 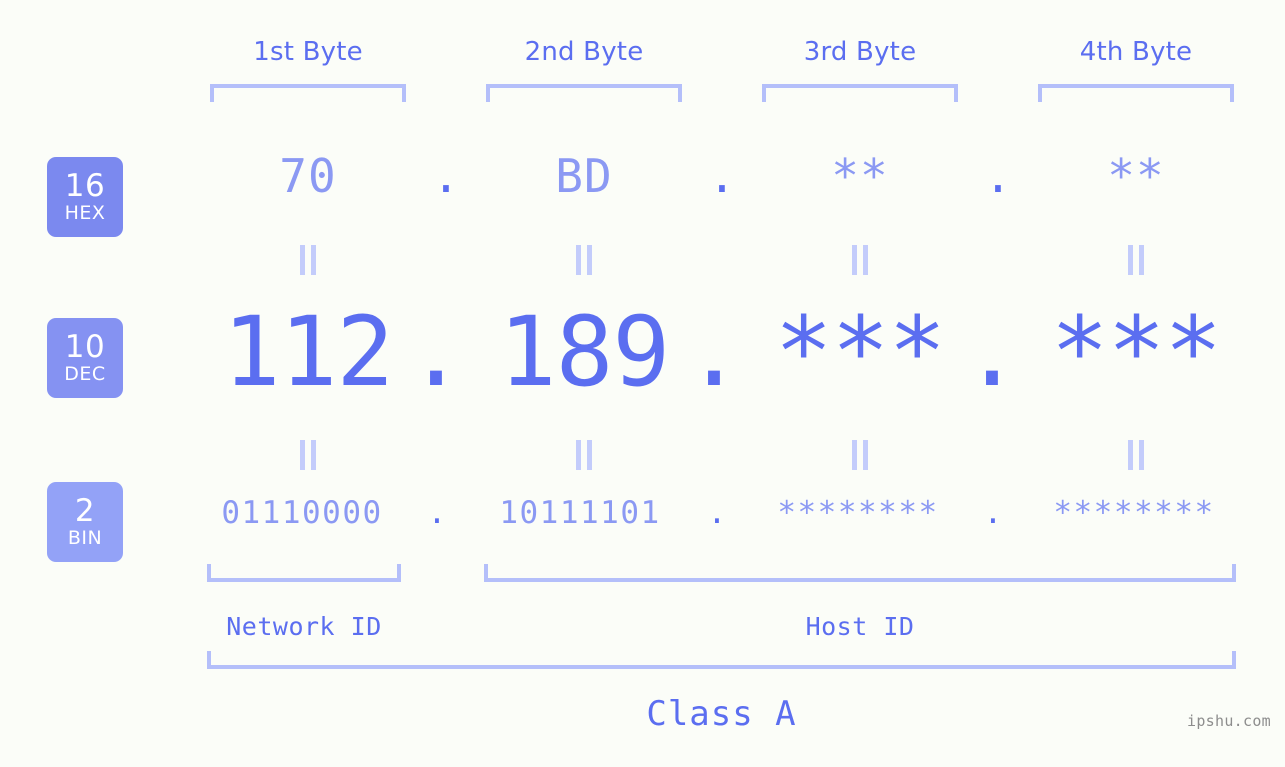 I want to click on byte-header-3: 3rd Byte, so click(x=860, y=52).